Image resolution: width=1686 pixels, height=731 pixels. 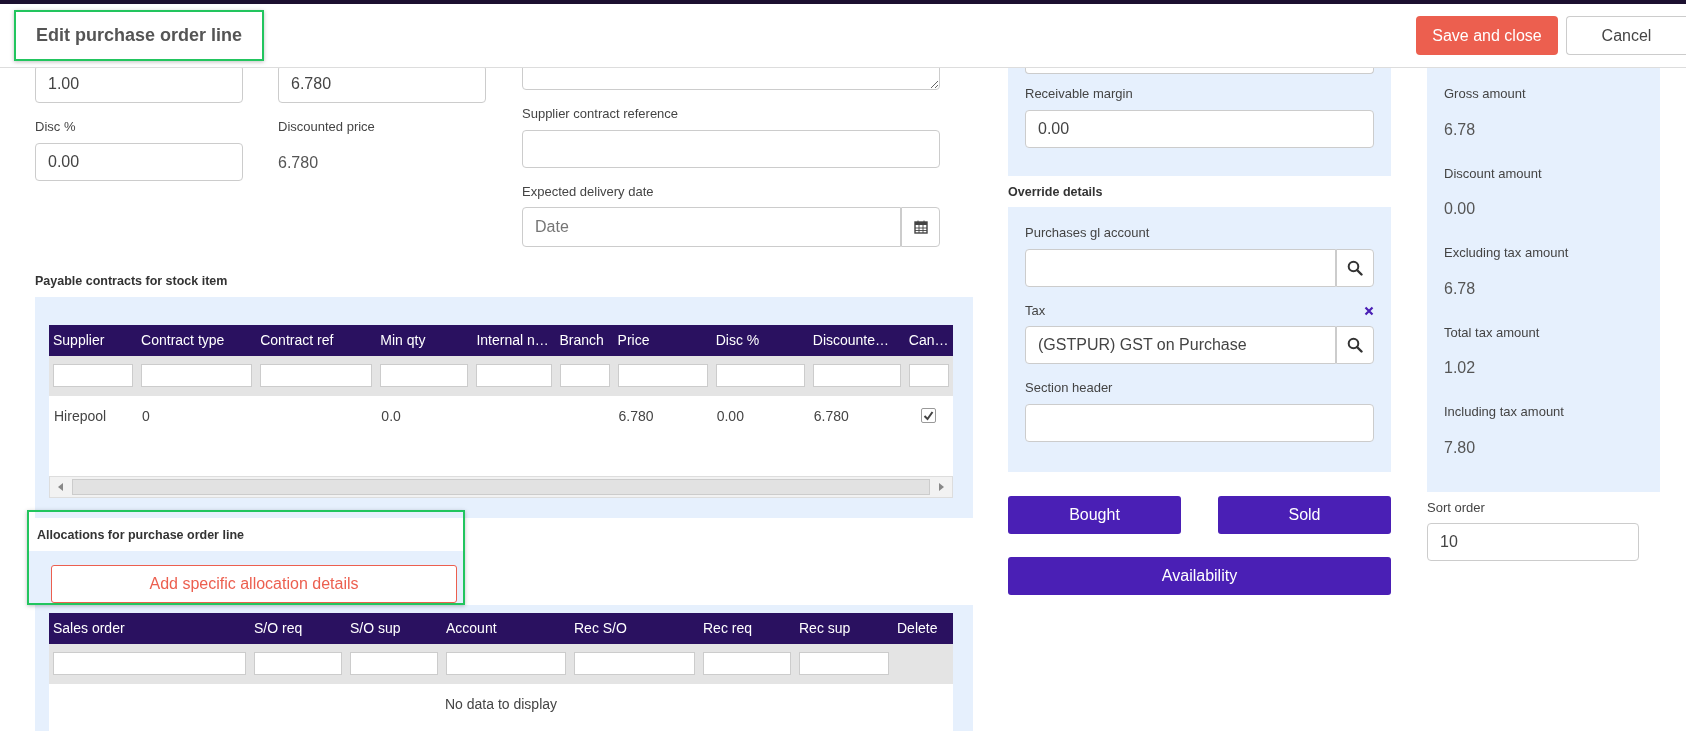 I want to click on column-header: Rec sup, so click(x=844, y=628).